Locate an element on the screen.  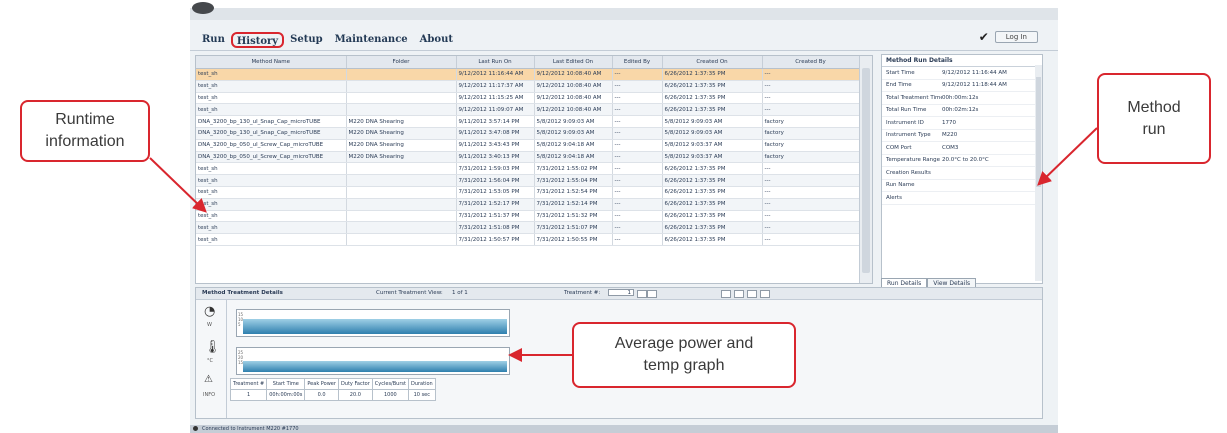
table-cell: 7/31/2012 1:51:08 PM is located at coordinates (495, 228).